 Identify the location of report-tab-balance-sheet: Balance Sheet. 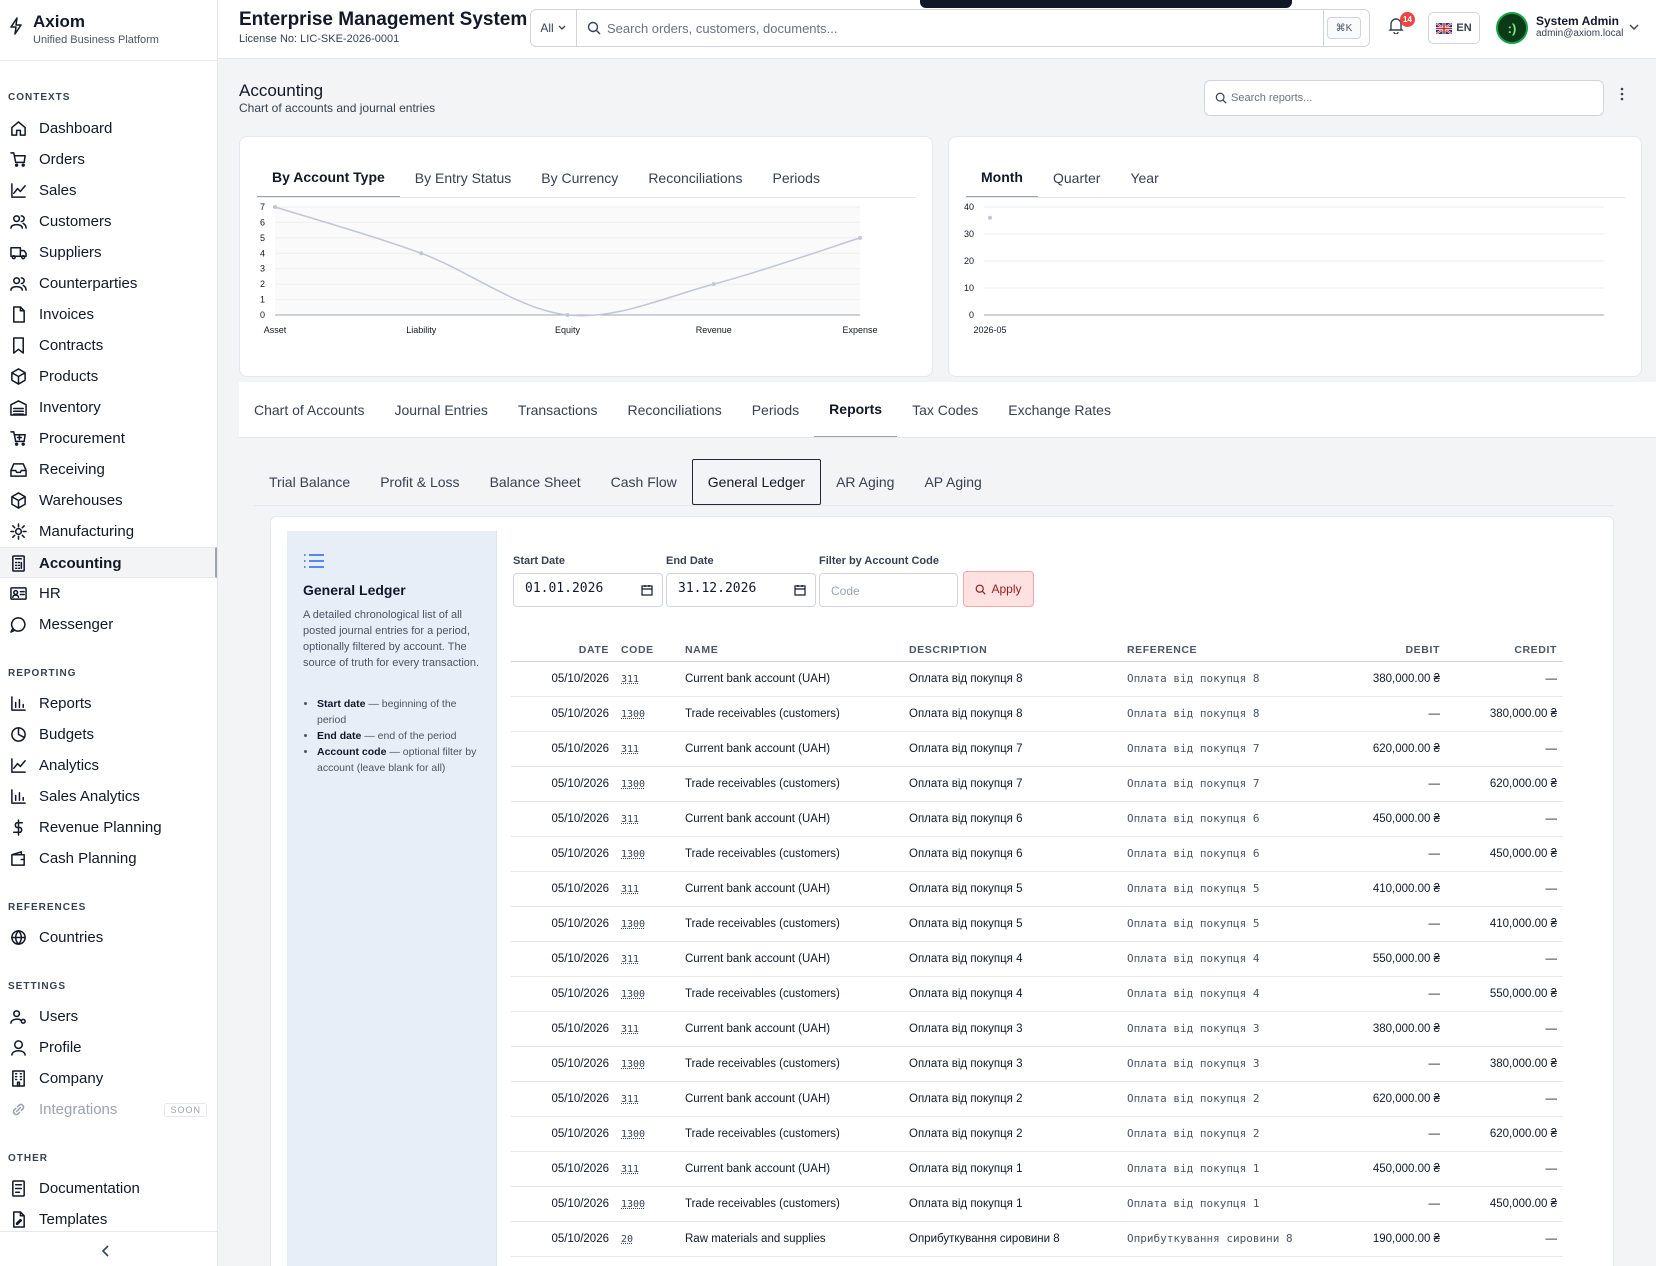
(535, 482).